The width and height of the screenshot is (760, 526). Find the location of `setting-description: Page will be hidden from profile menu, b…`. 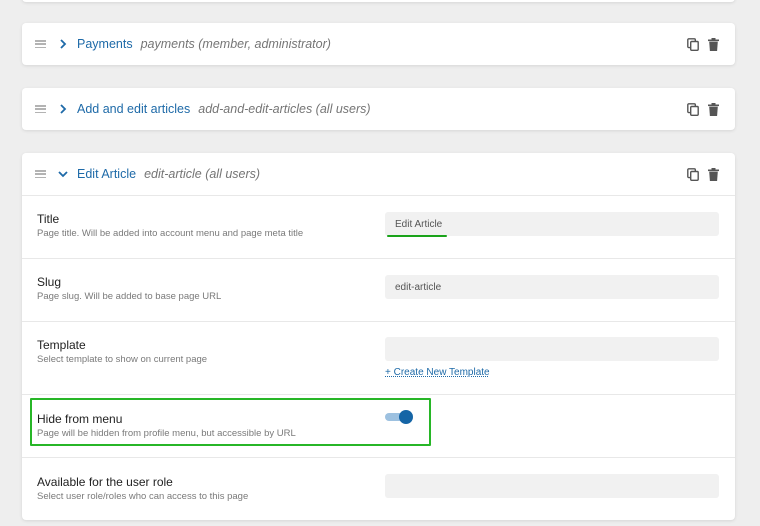

setting-description: Page will be hidden from profile menu, b… is located at coordinates (166, 433).